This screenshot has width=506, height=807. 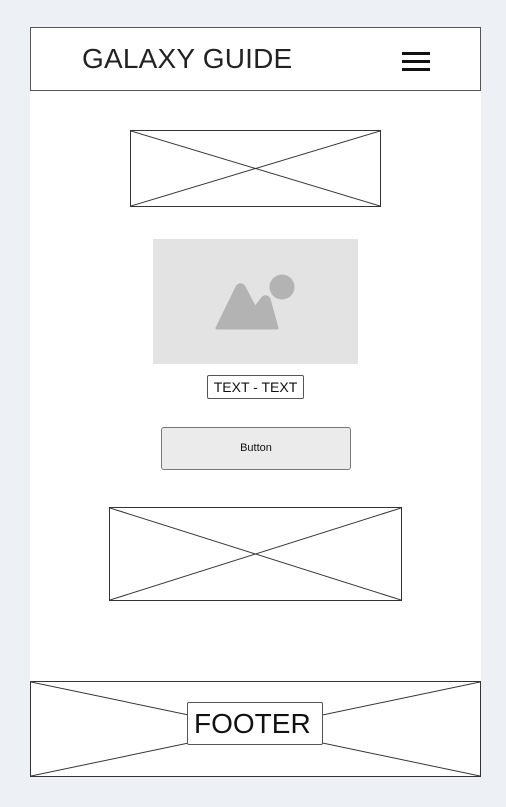 I want to click on site-title: GALAXY GUIDE, so click(x=187, y=58).